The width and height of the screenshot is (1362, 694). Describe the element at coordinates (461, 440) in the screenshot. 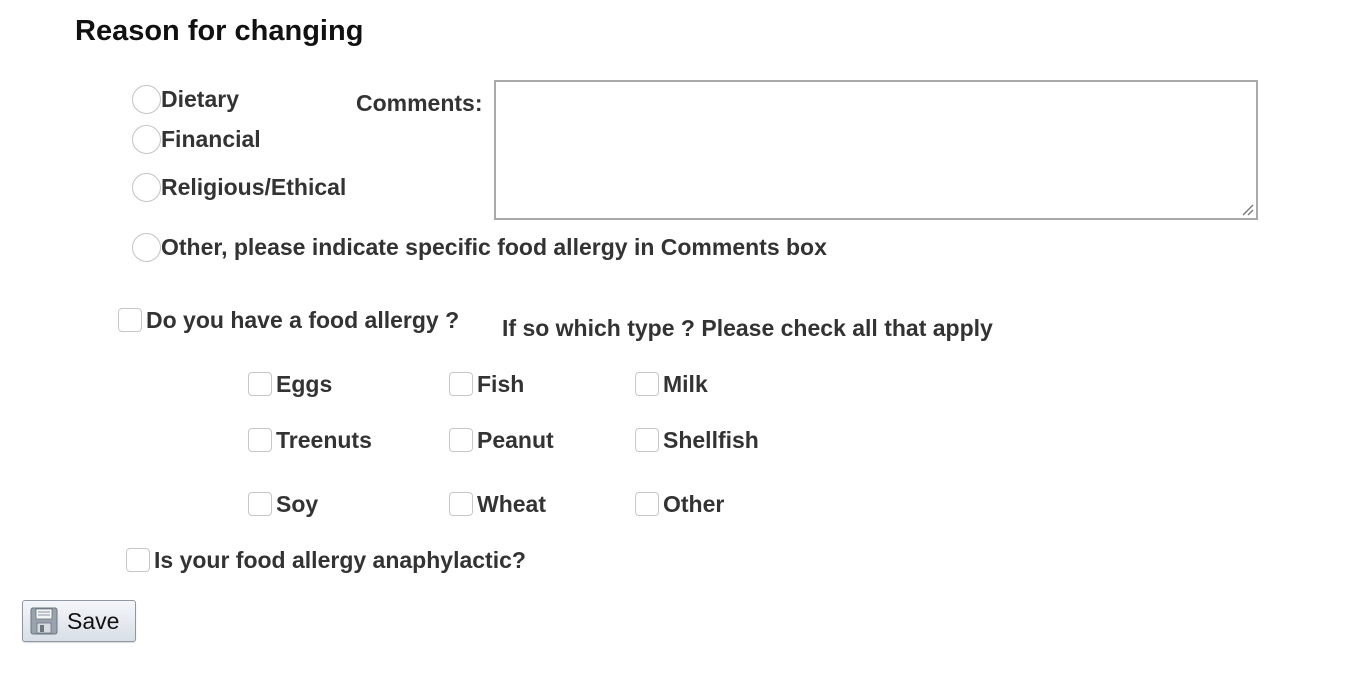

I see `peanut-checkbox` at that location.